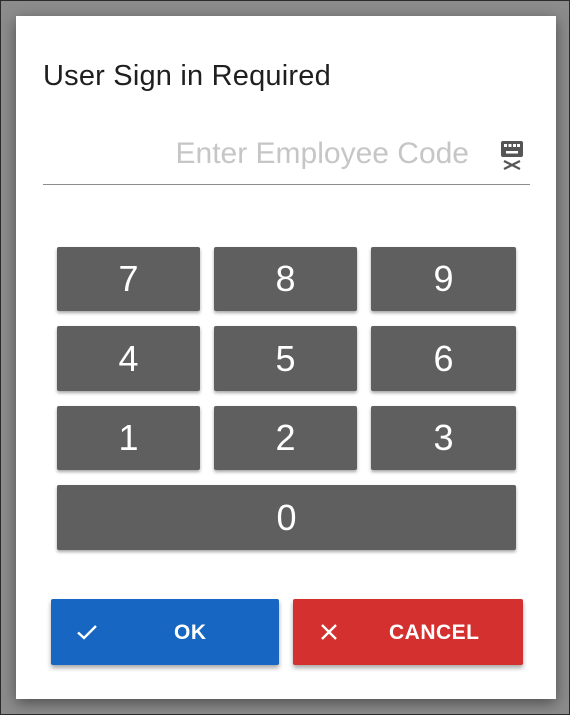  Describe the element at coordinates (128, 358) in the screenshot. I see `key-4: 4` at that location.